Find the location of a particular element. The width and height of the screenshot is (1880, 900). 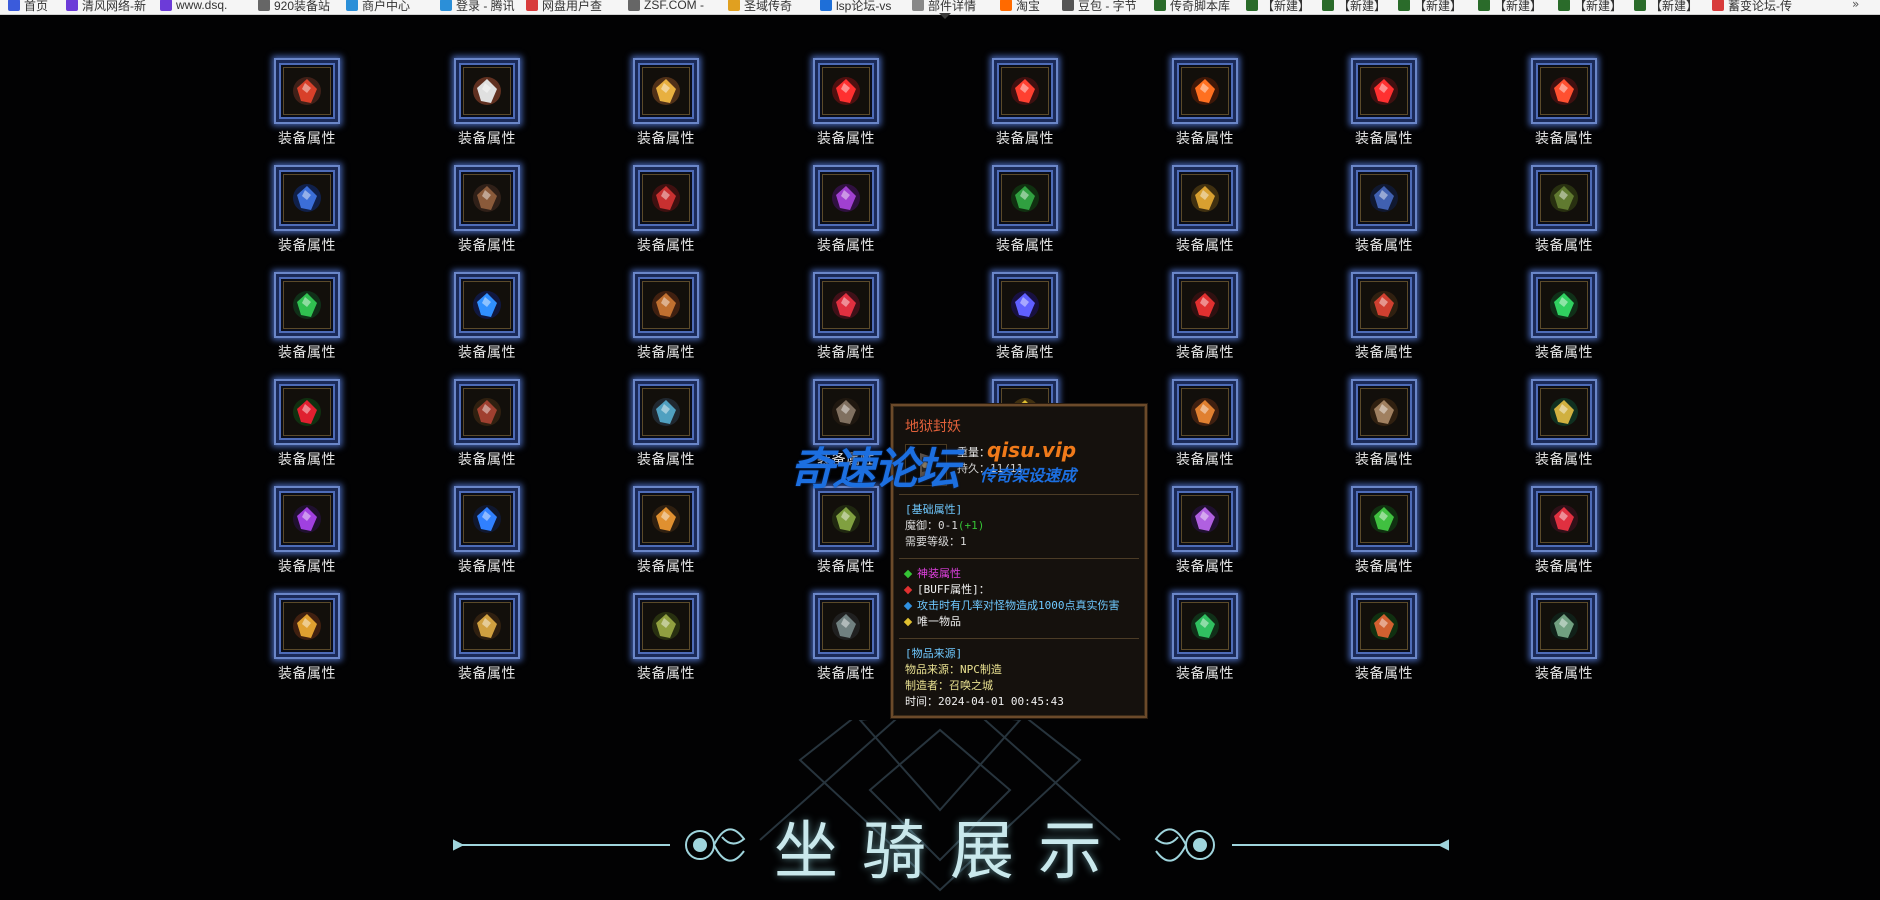

navy-book-icon is located at coordinates (1384, 198).